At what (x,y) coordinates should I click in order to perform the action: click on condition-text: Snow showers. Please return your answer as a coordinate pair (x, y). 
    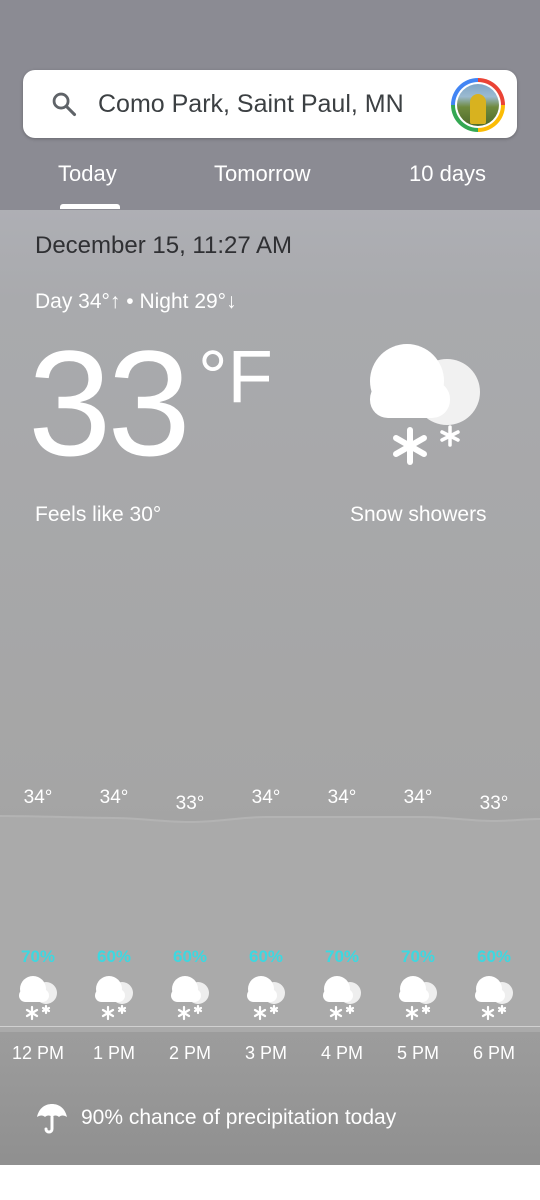
    Looking at the image, I should click on (418, 514).